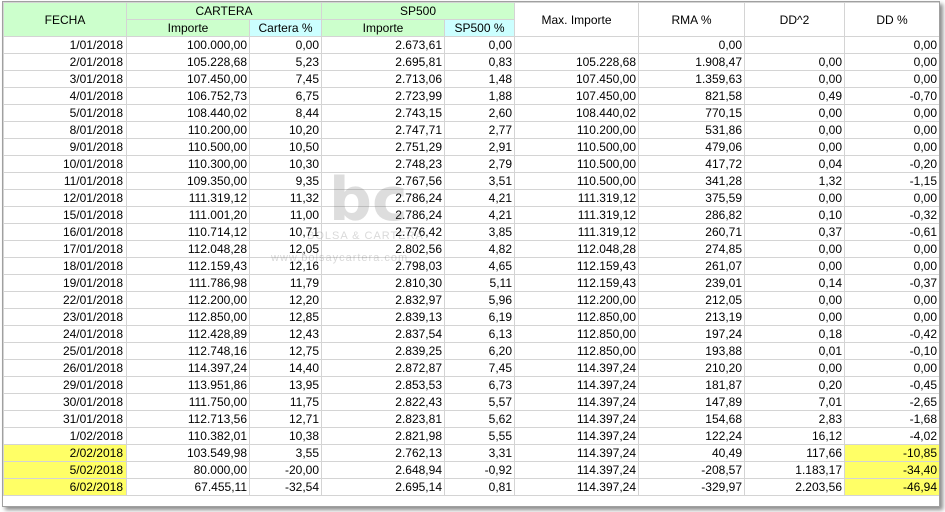 The image size is (945, 512). I want to click on cell-dd-pct: -1,15, so click(891, 181).